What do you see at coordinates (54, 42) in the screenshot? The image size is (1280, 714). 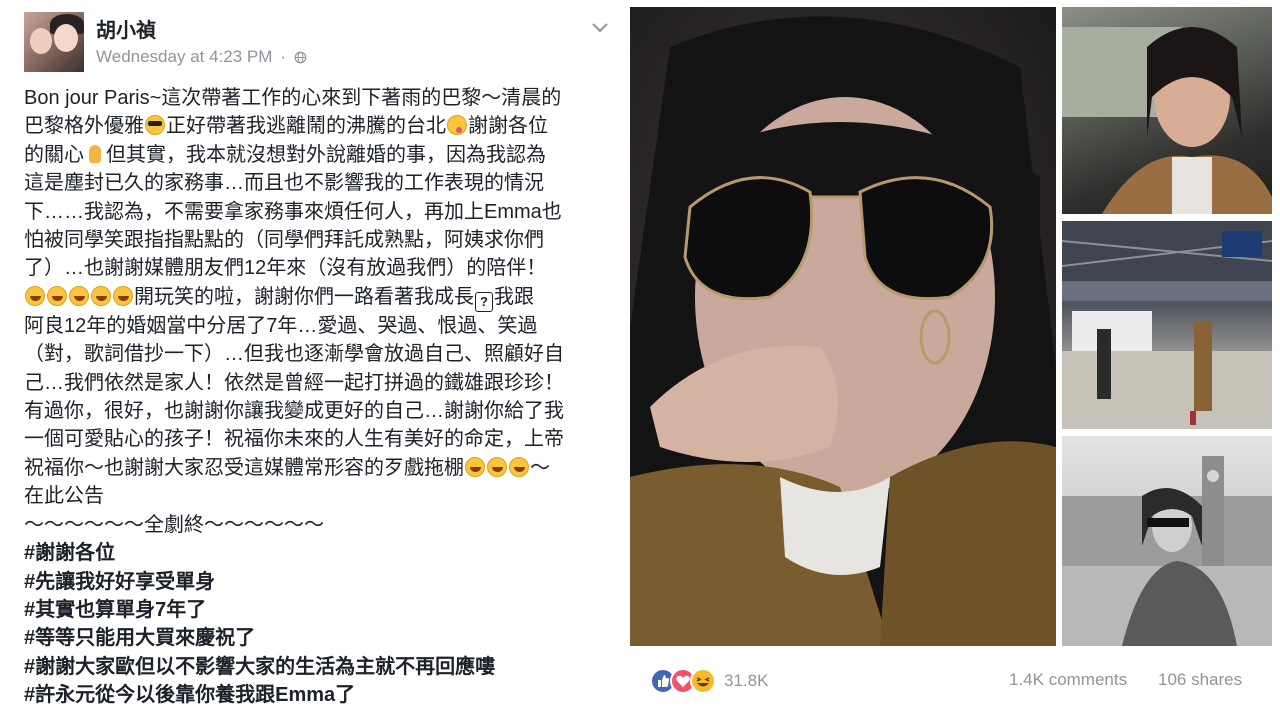 I see `author-avatar` at bounding box center [54, 42].